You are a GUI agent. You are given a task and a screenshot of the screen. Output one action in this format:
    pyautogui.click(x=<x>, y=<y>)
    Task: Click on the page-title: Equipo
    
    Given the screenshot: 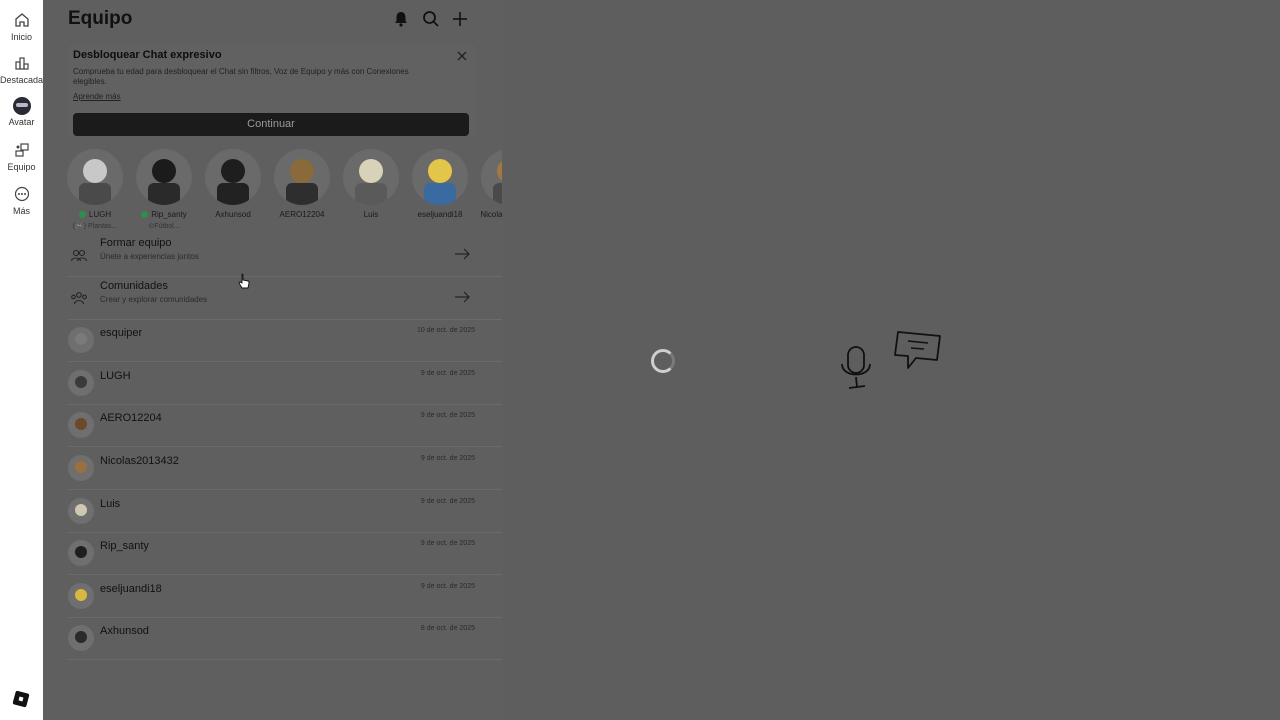 What is the action you would take?
    pyautogui.click(x=100, y=18)
    